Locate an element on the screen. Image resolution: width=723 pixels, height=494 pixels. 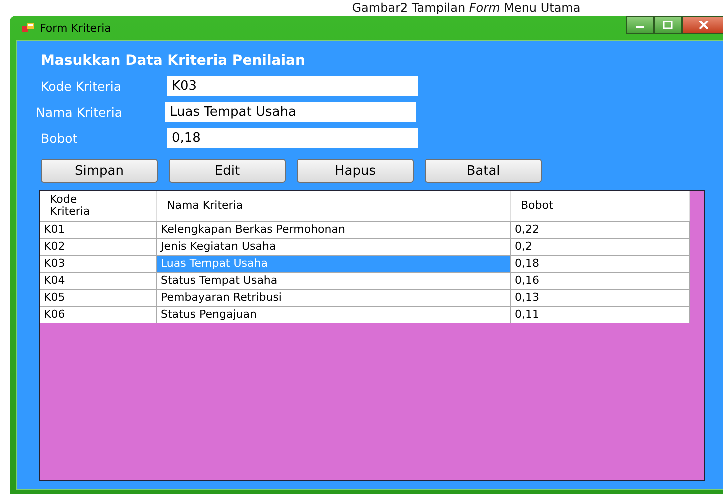
action-button: Batal is located at coordinates (483, 171).